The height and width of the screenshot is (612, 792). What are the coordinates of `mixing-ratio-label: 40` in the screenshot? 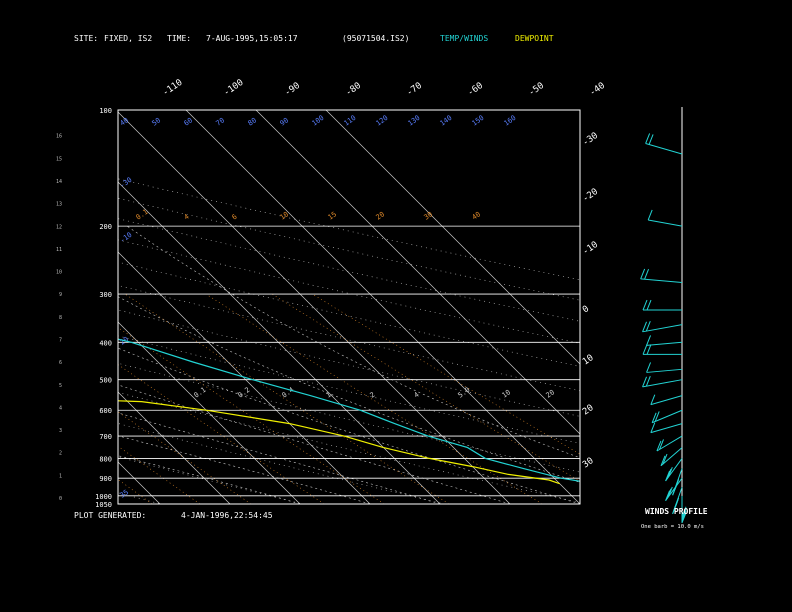 It's located at (477, 215).